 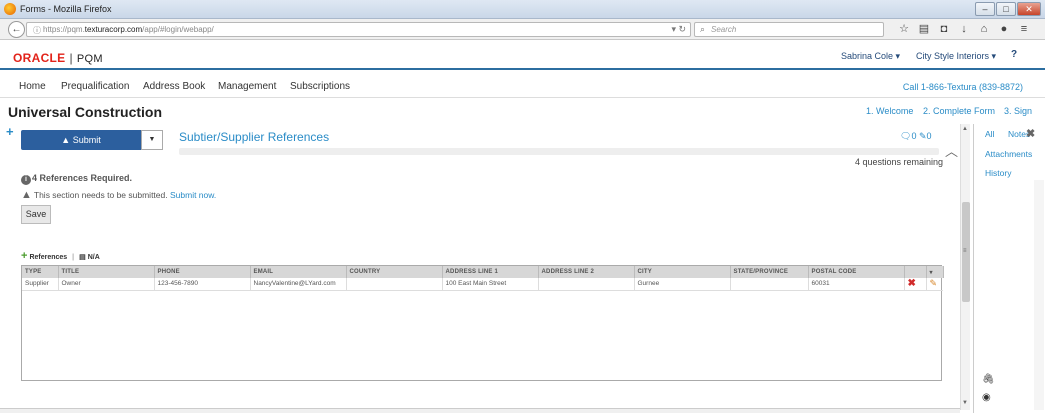 What do you see at coordinates (682, 284) in the screenshot?
I see `cell-city: Gurnee` at bounding box center [682, 284].